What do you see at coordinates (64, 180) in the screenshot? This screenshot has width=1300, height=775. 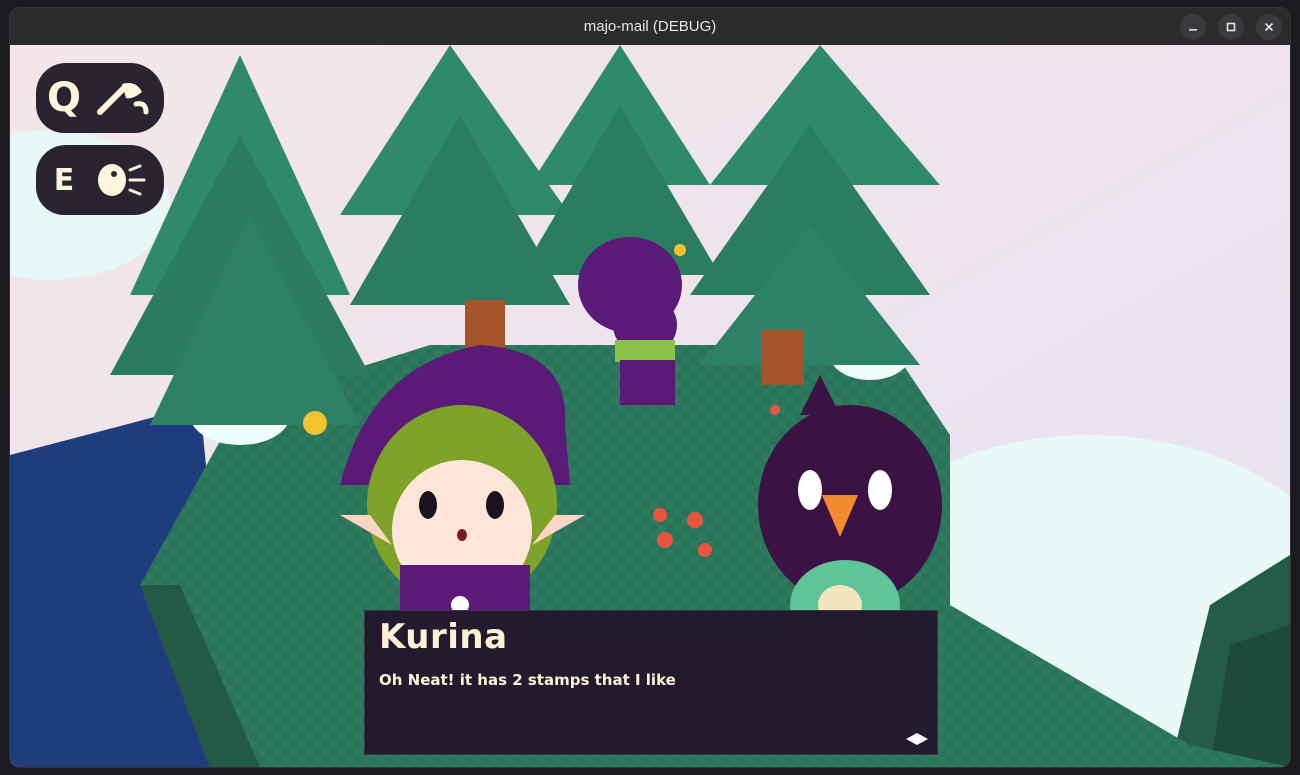 I see `hud-key-e: E` at bounding box center [64, 180].